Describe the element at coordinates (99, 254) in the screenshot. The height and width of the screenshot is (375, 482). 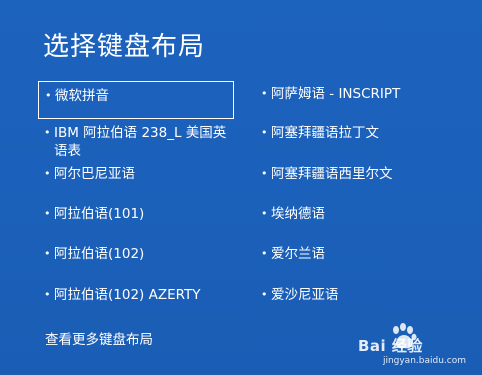
I see `option-label: 阿拉伯语(102)` at that location.